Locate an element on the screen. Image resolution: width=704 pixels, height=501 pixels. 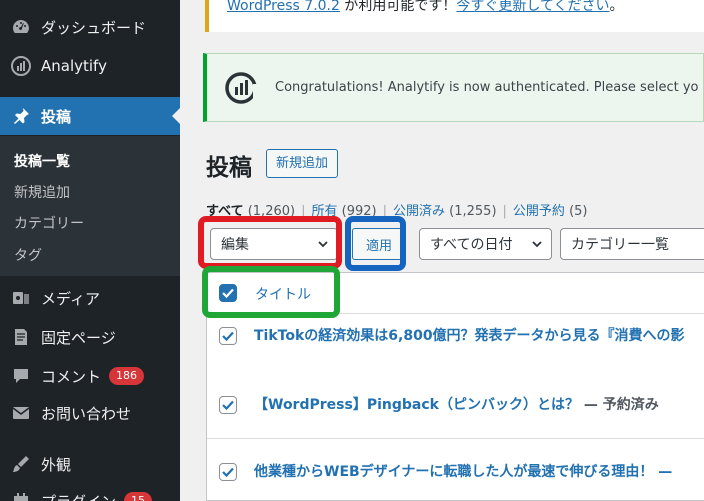
category-filter-select: カテゴリー一覧 is located at coordinates (632, 244).